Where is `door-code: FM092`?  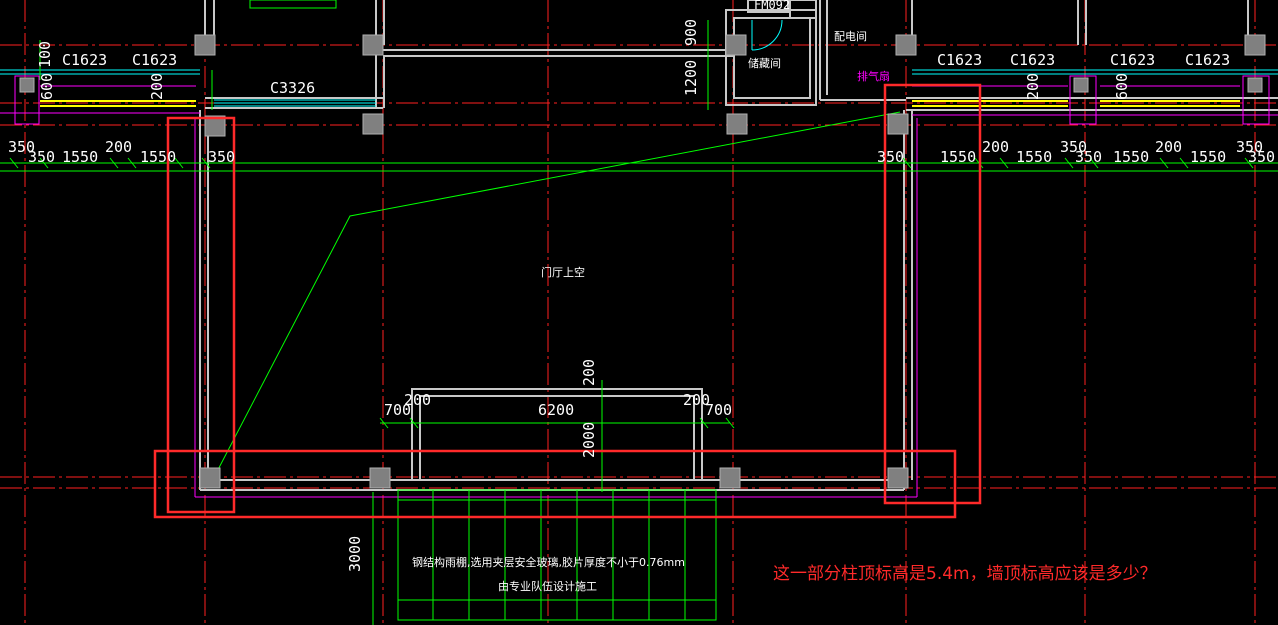
door-code: FM092 is located at coordinates (772, 6).